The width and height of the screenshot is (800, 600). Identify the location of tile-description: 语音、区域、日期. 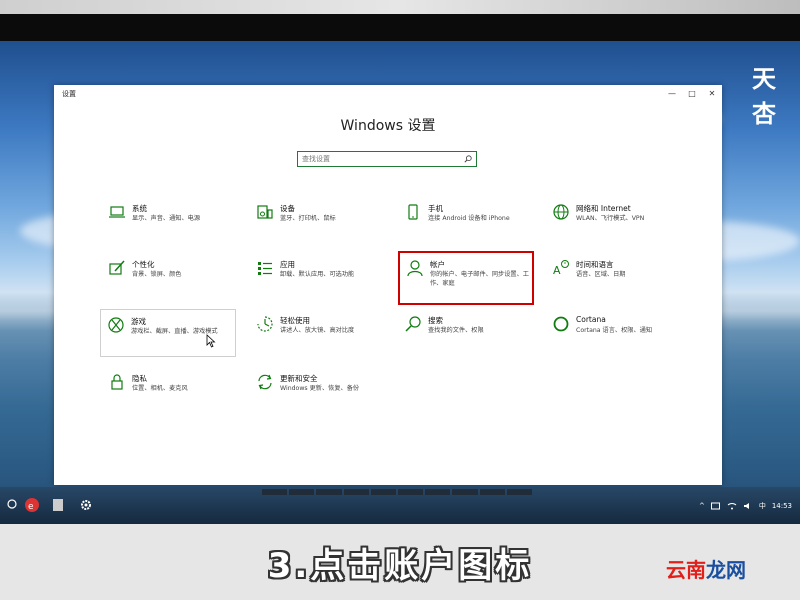
(601, 274).